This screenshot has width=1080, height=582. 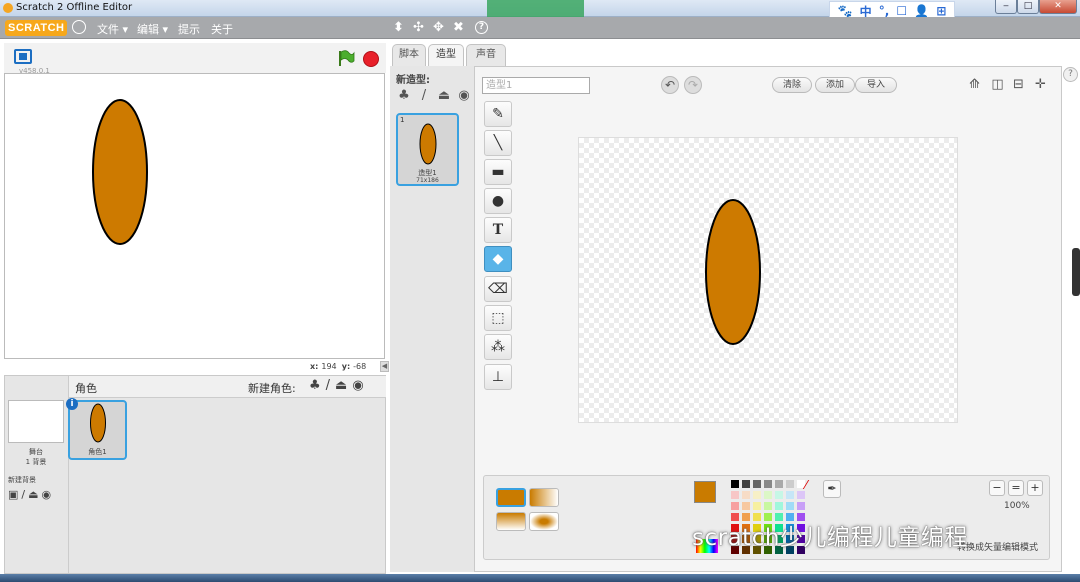 I want to click on menu-tips: 提示, so click(x=189, y=29).